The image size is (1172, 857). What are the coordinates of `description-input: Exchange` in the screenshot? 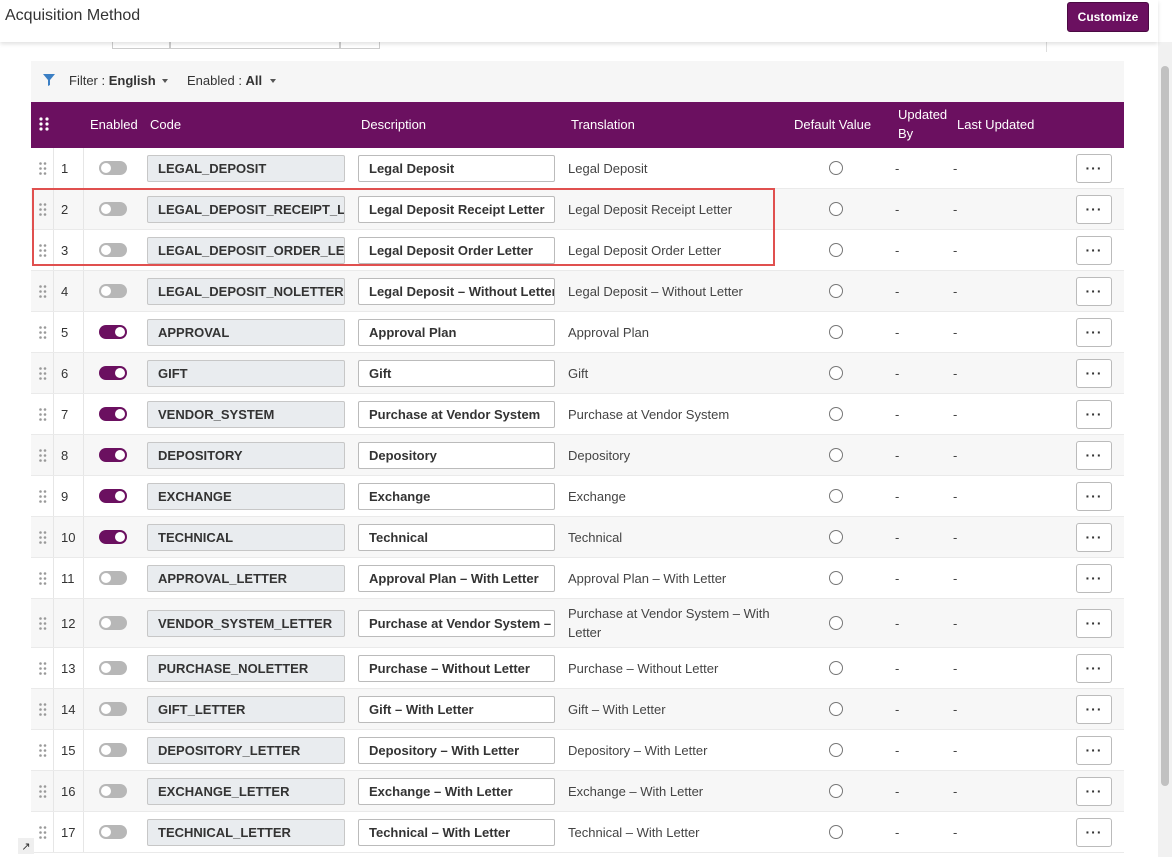 It's located at (456, 496).